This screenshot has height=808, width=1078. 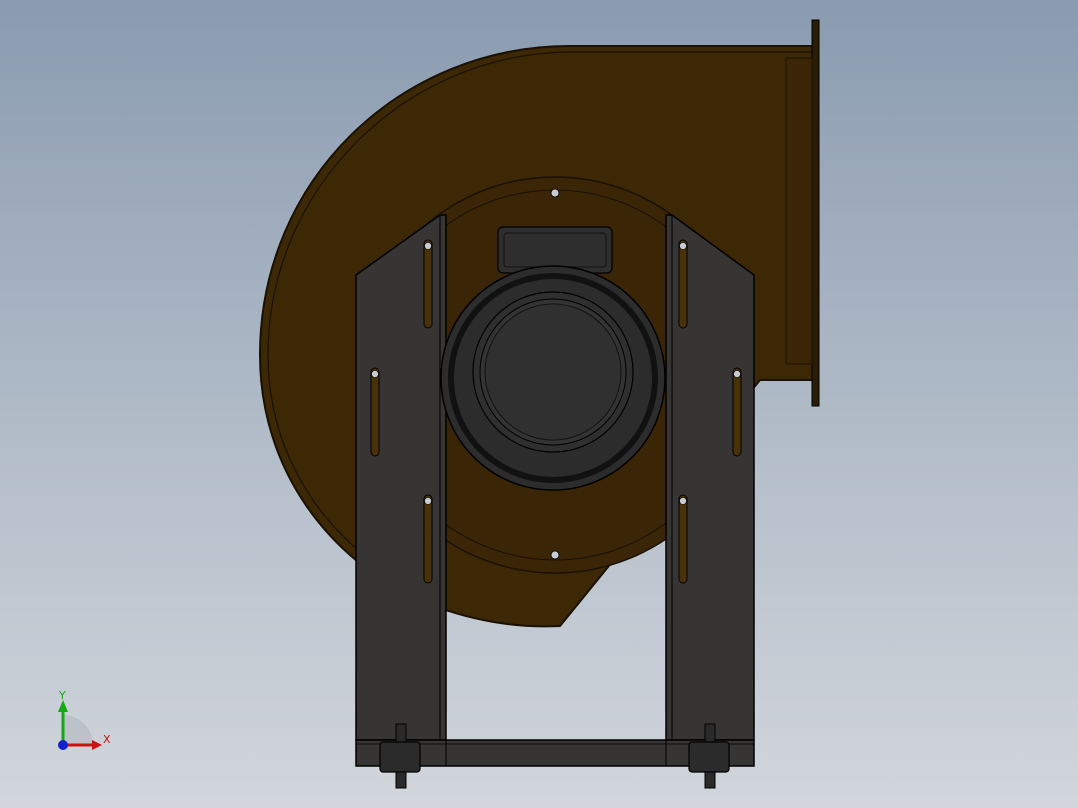 I want to click on outlet-flange-inner, so click(x=799, y=211).